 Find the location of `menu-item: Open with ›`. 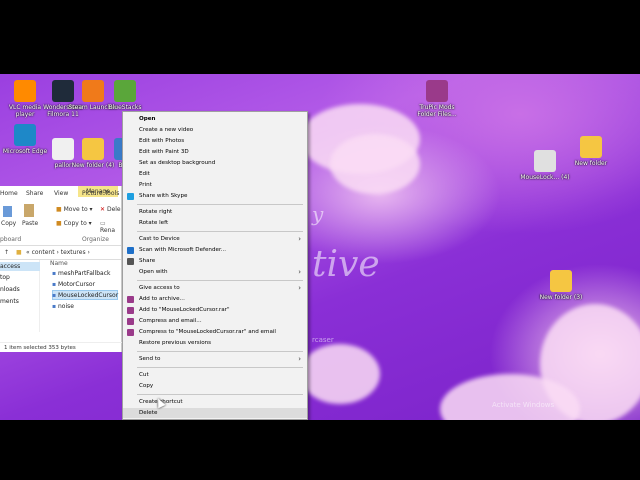

menu-item: Open with › is located at coordinates (215, 272).